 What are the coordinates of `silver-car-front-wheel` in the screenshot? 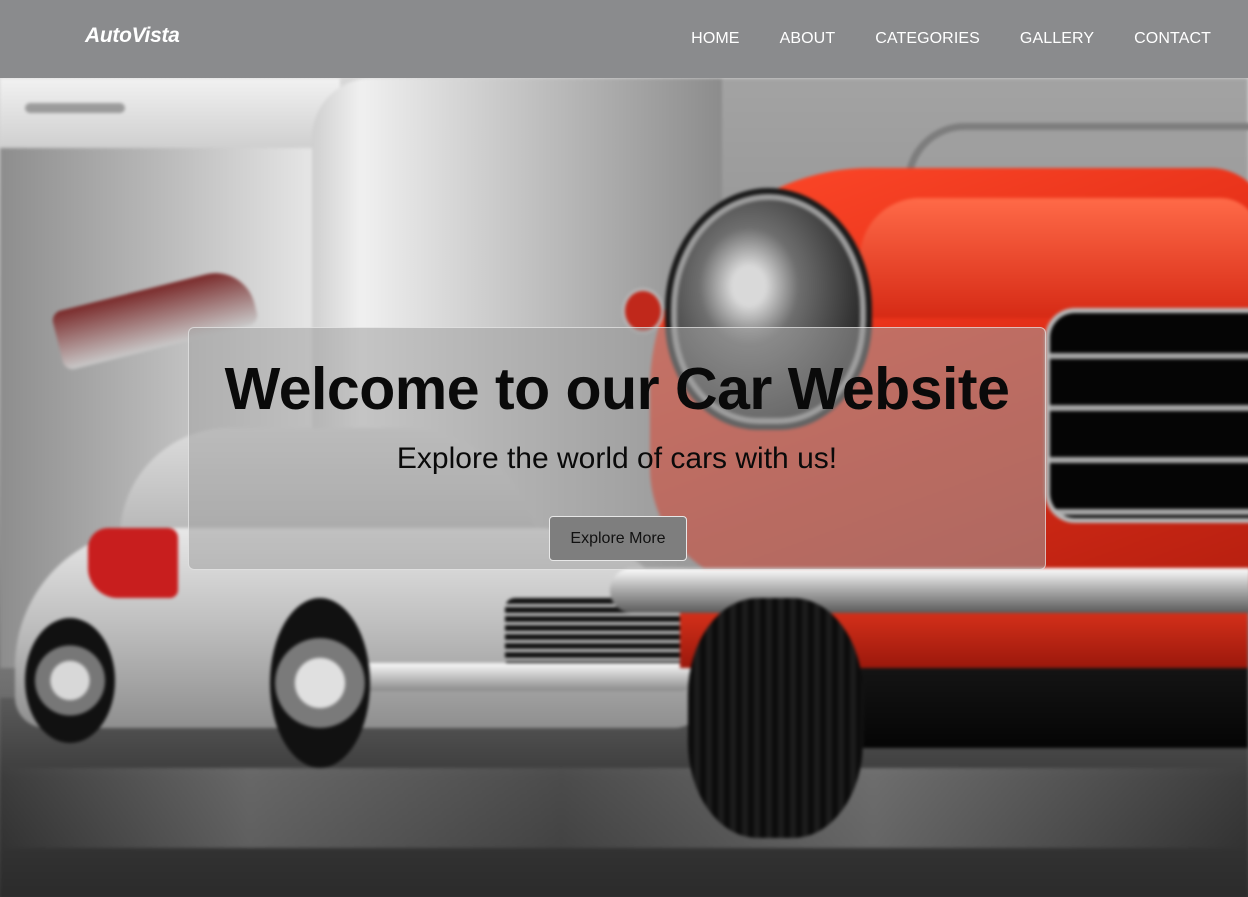 It's located at (320, 683).